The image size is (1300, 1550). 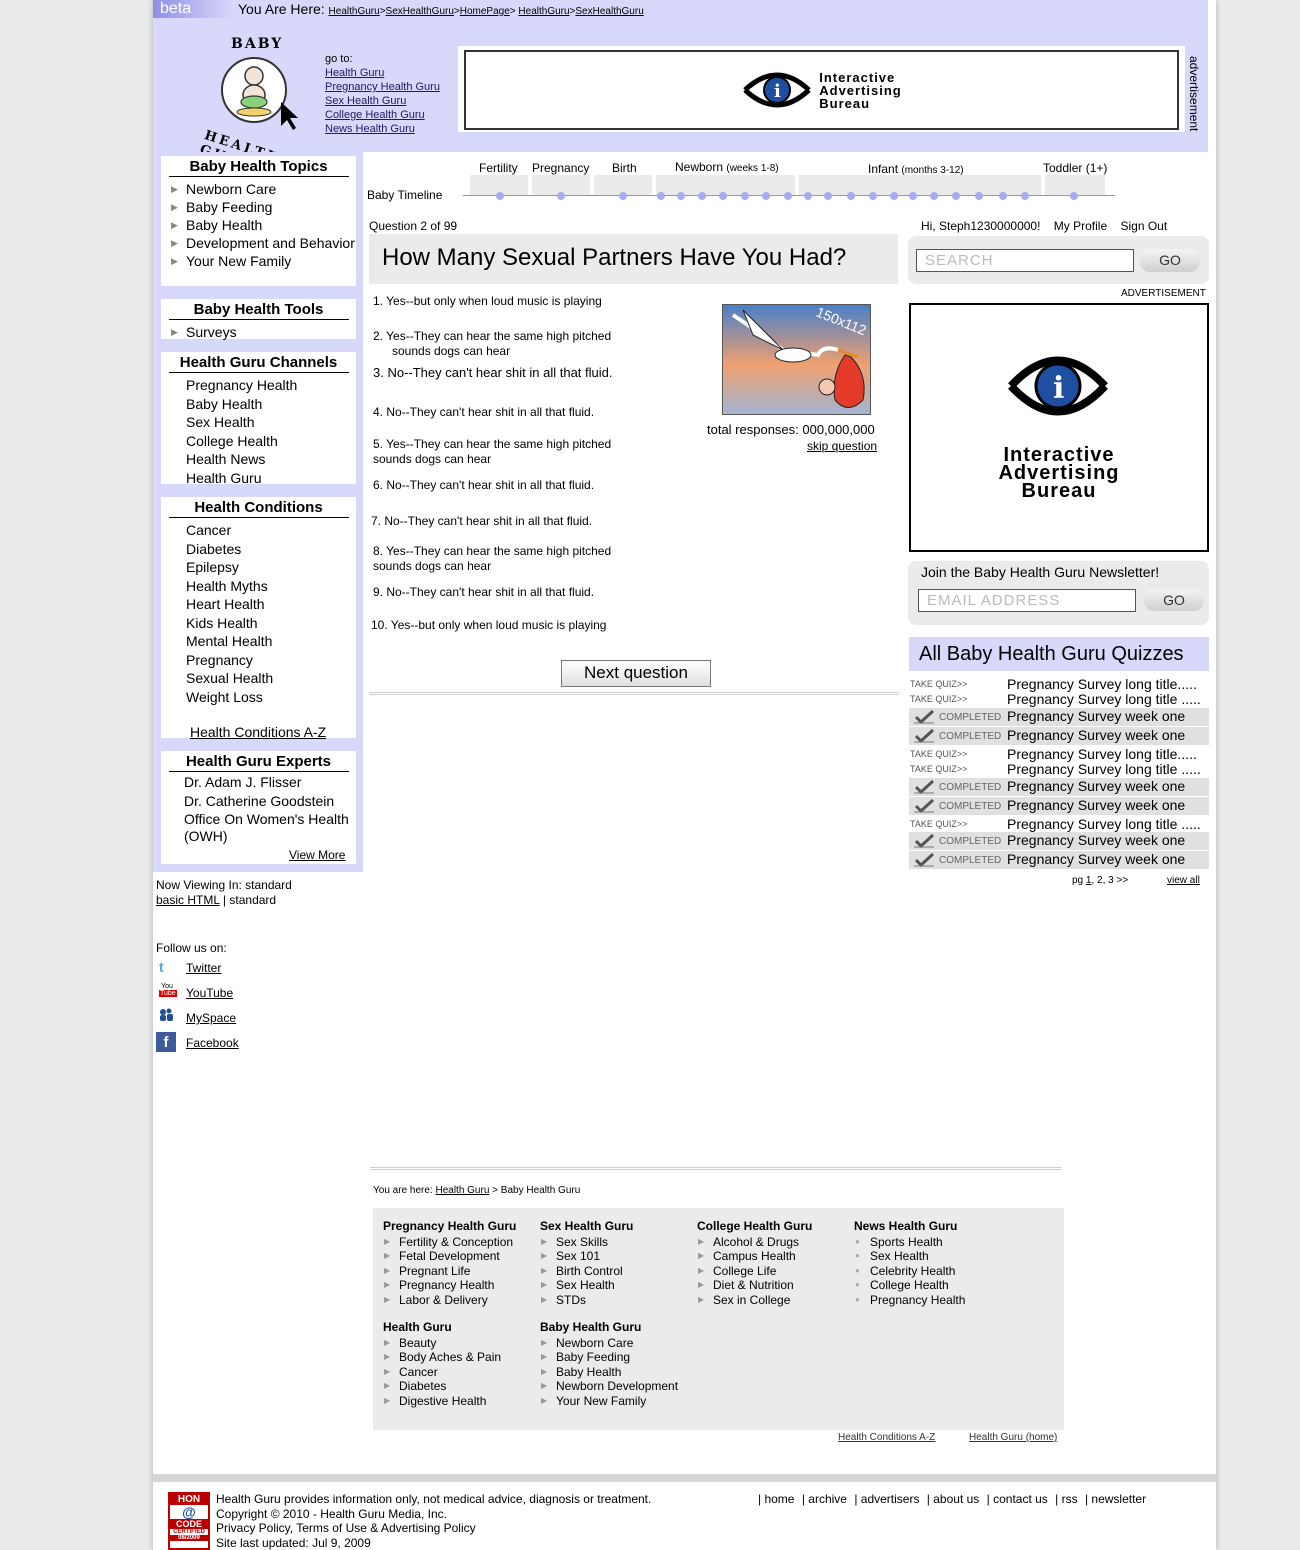 What do you see at coordinates (910, 1271) in the screenshot?
I see `footer-link: Celebrity Health` at bounding box center [910, 1271].